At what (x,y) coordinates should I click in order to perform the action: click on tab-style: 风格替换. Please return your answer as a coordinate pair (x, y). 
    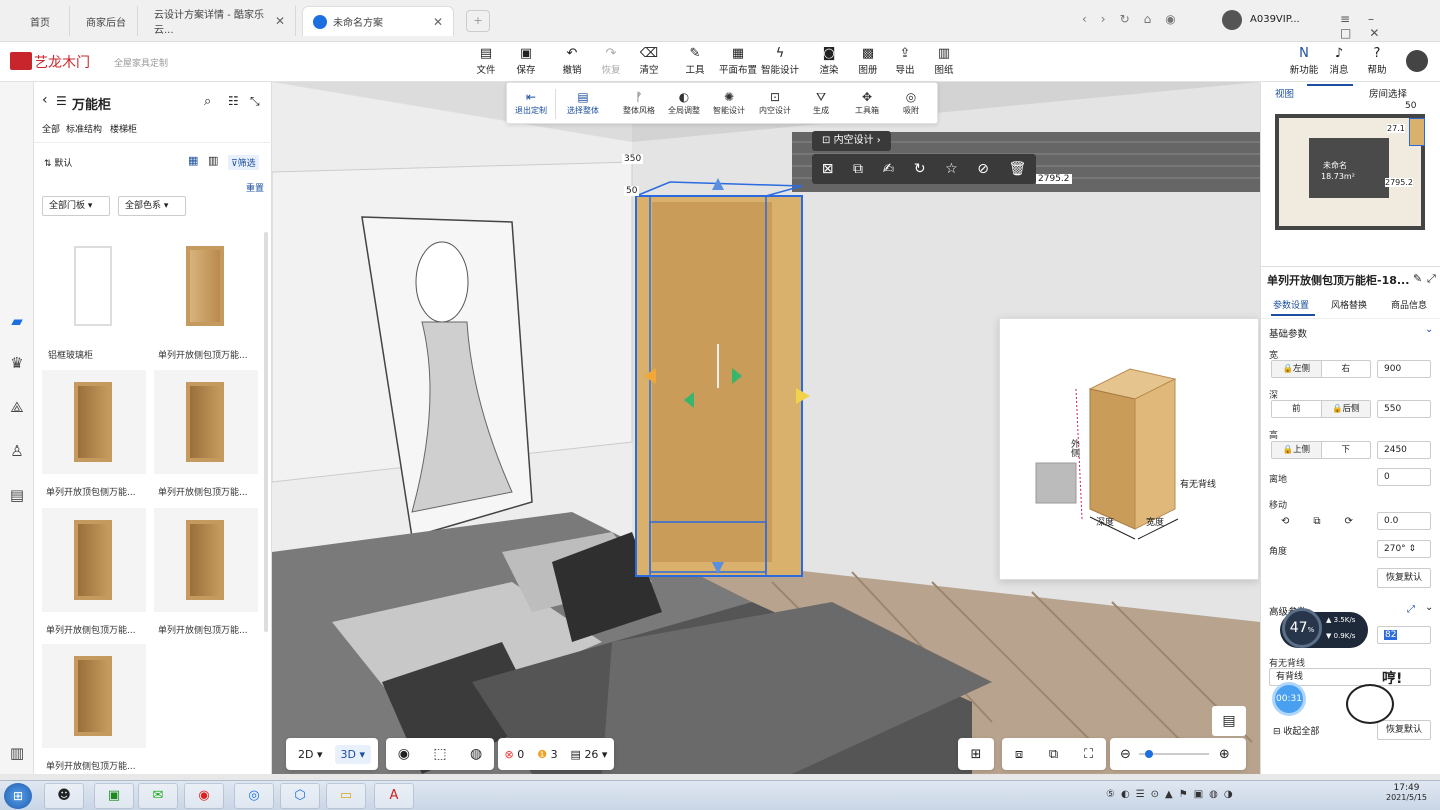
    Looking at the image, I should click on (1349, 304).